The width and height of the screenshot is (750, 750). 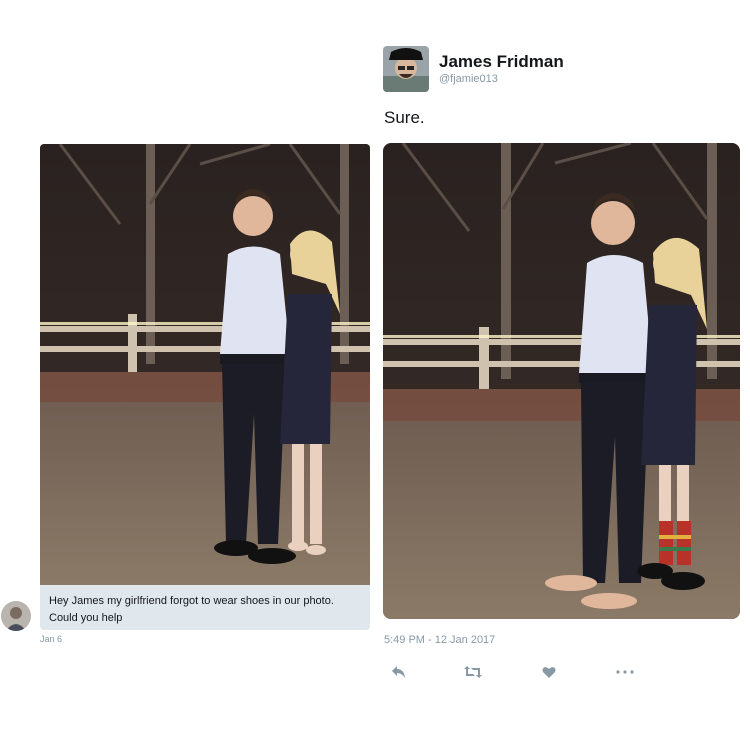 I want to click on like-button, so click(x=549, y=672).